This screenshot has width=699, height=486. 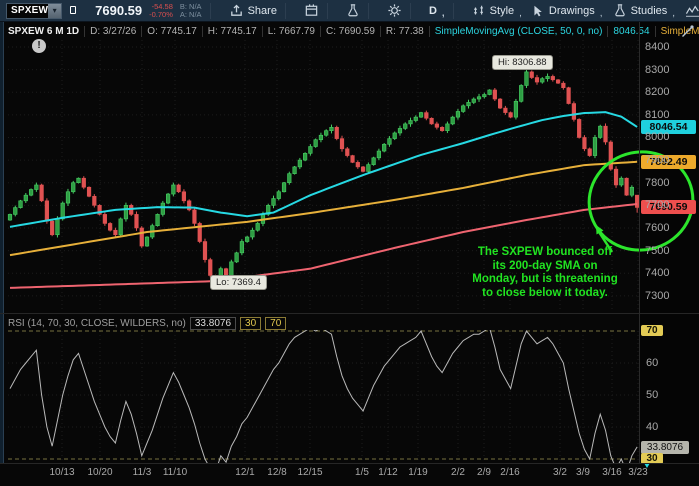 What do you see at coordinates (644, 11) in the screenshot?
I see `studies-button: Studies,` at bounding box center [644, 11].